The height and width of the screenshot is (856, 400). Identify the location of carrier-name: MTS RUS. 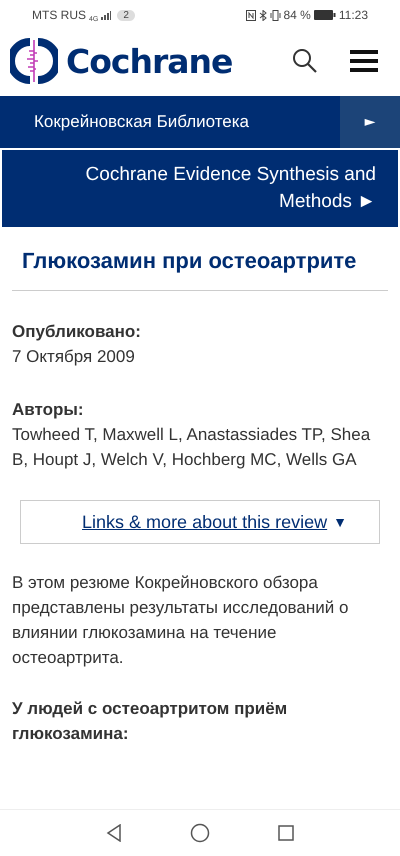
(59, 15).